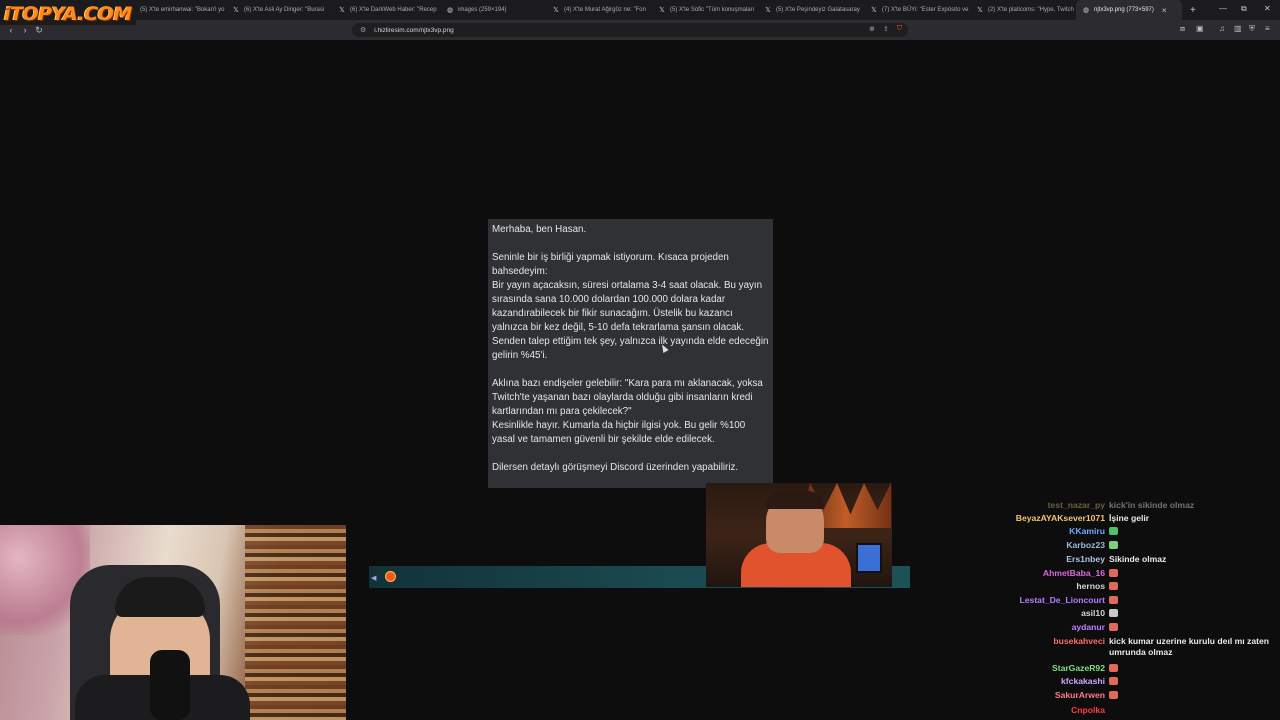 The image size is (1280, 720). What do you see at coordinates (1055, 600) in the screenshot?
I see `chat-username: Lestat_De_Lioncourt` at bounding box center [1055, 600].